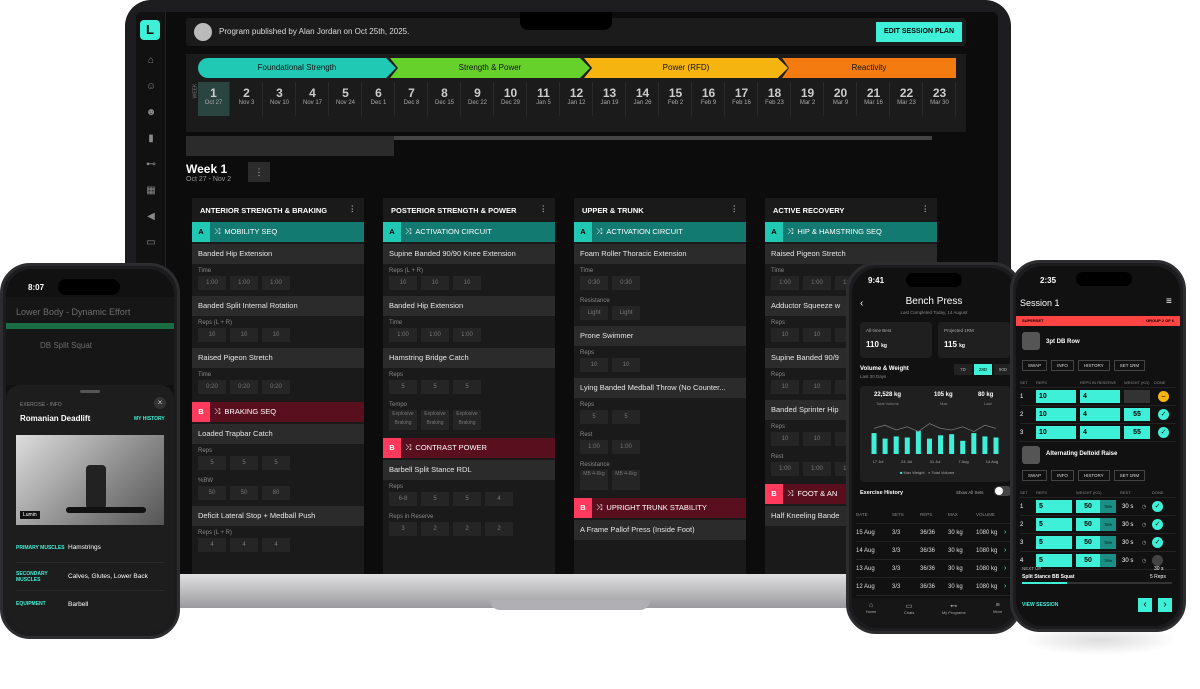 This screenshot has height=689, width=1200. What do you see at coordinates (278, 306) in the screenshot?
I see `exercise-name: Banded Split Internal Rotation` at bounding box center [278, 306].